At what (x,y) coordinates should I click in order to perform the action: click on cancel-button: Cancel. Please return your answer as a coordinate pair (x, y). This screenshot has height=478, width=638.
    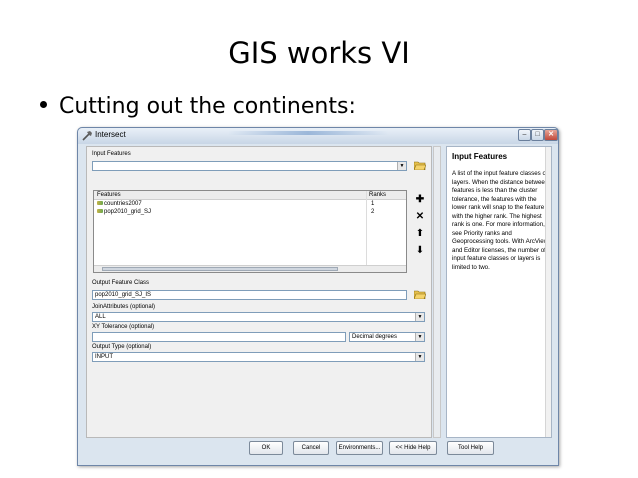
    Looking at the image, I should click on (311, 448).